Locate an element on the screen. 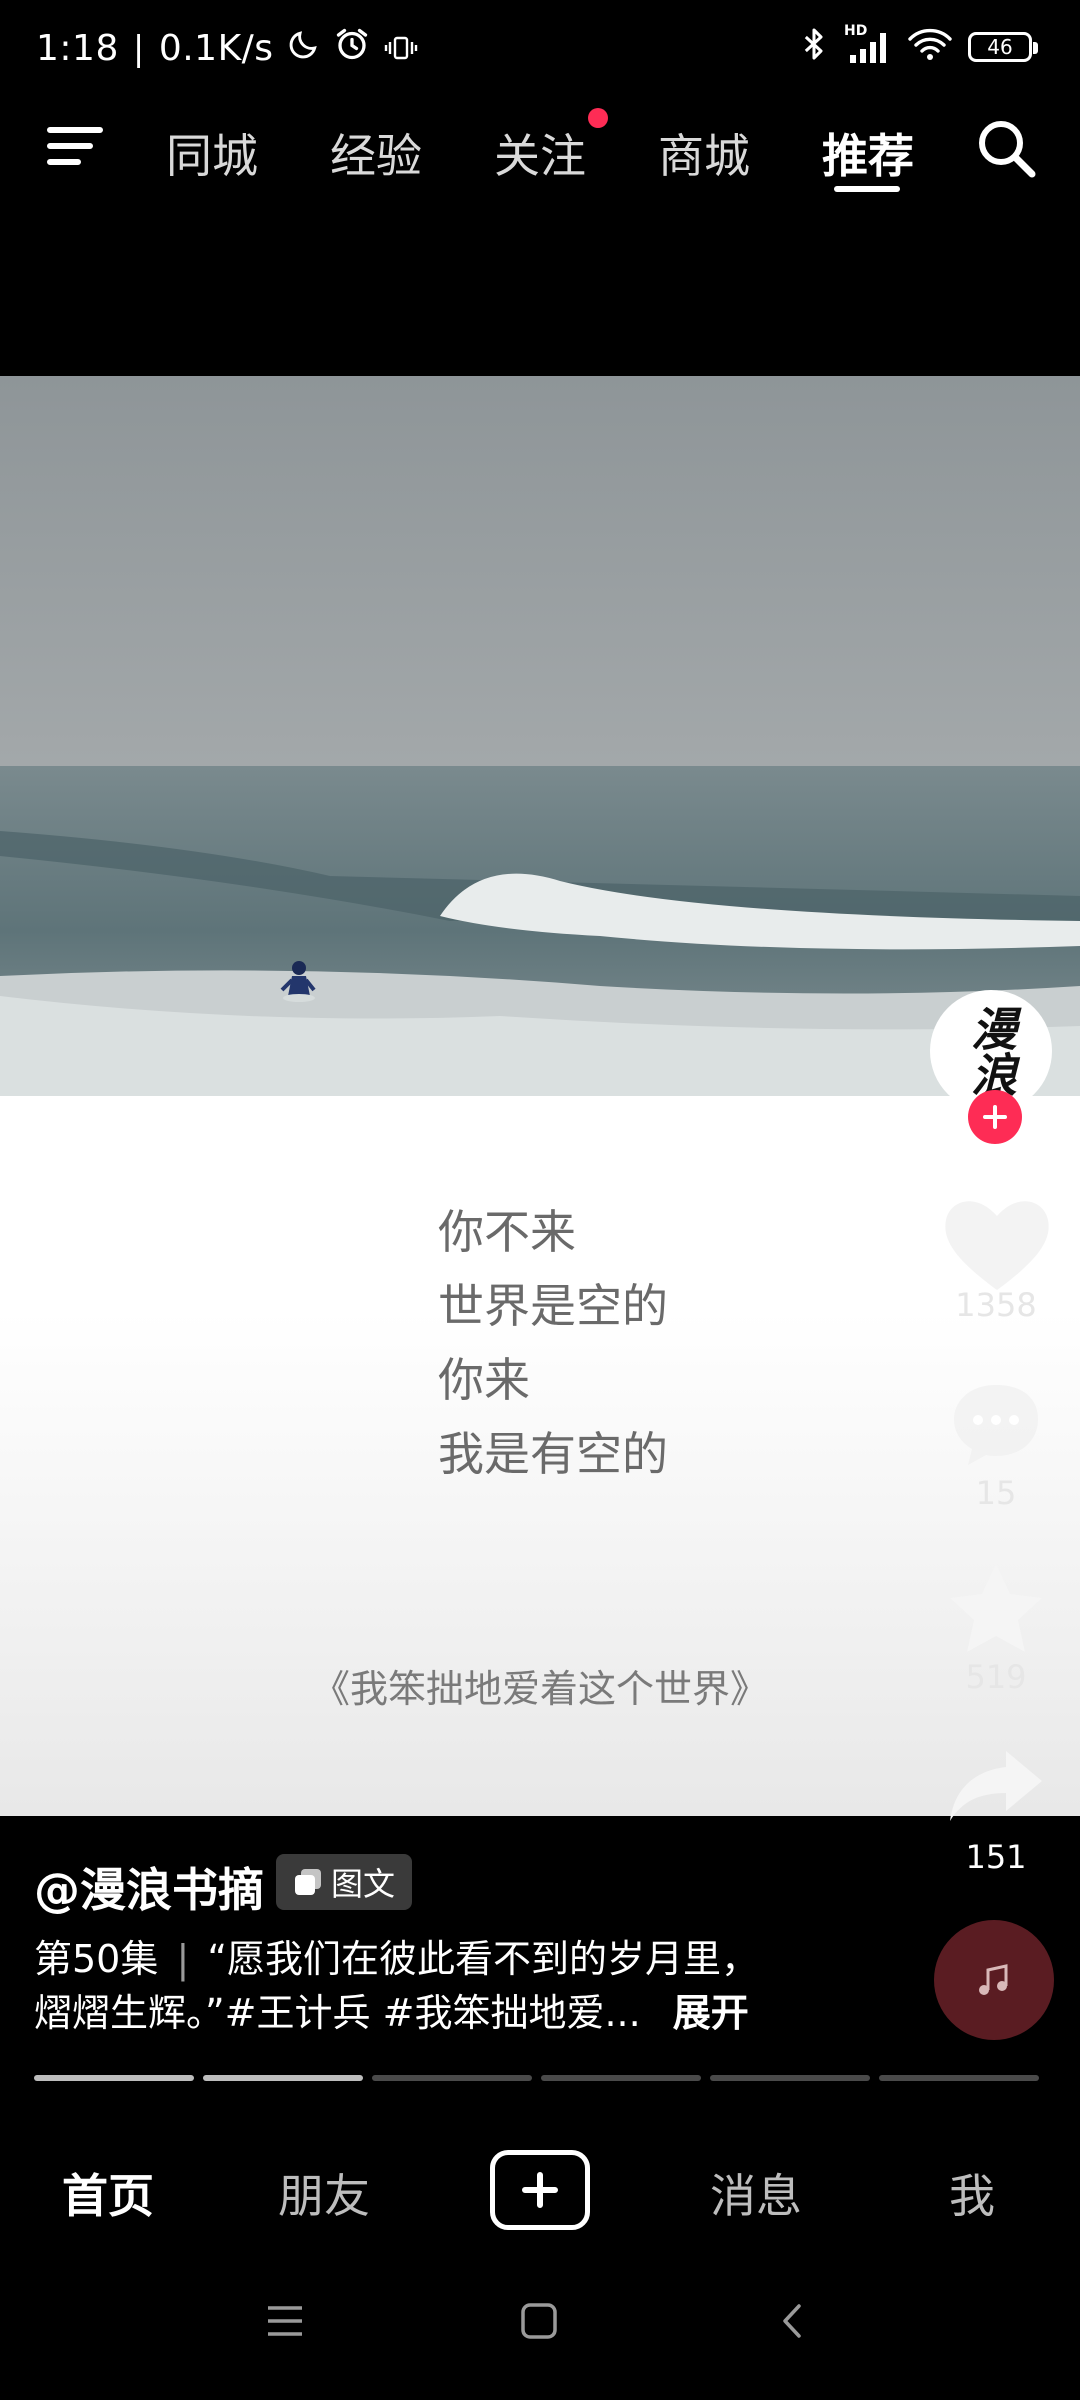 Image resolution: width=1080 pixels, height=2400 pixels. favorite-button is located at coordinates (996, 1610).